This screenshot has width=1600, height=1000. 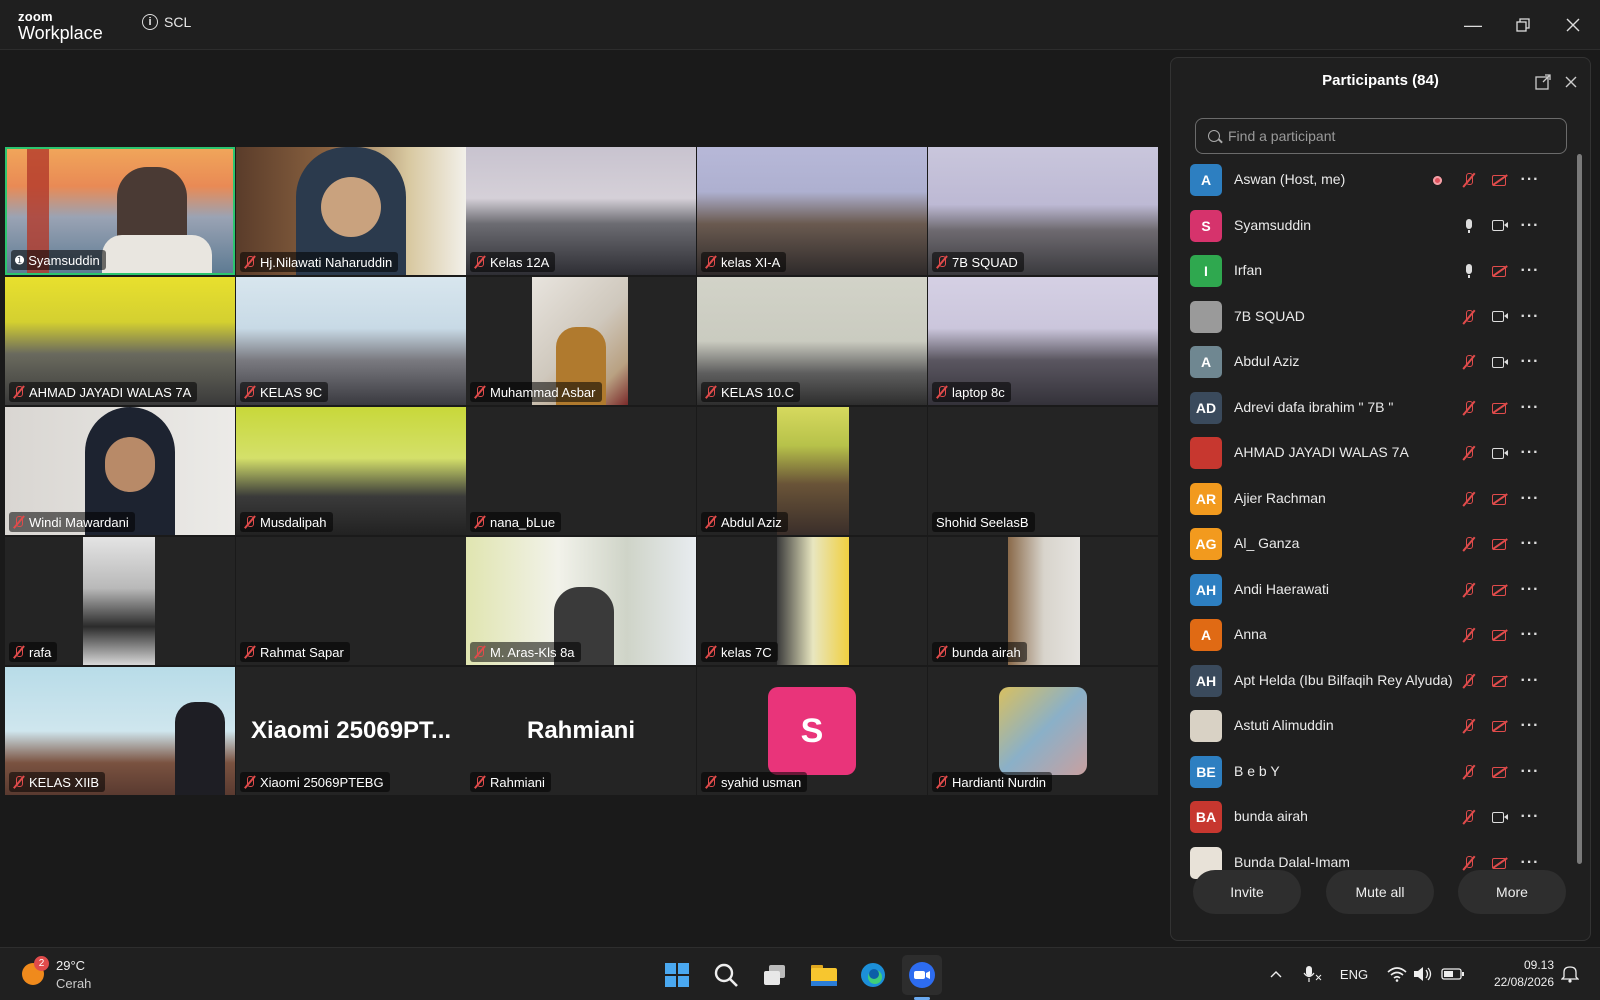 What do you see at coordinates (351, 341) in the screenshot?
I see `video-tile: KELAS 9C` at bounding box center [351, 341].